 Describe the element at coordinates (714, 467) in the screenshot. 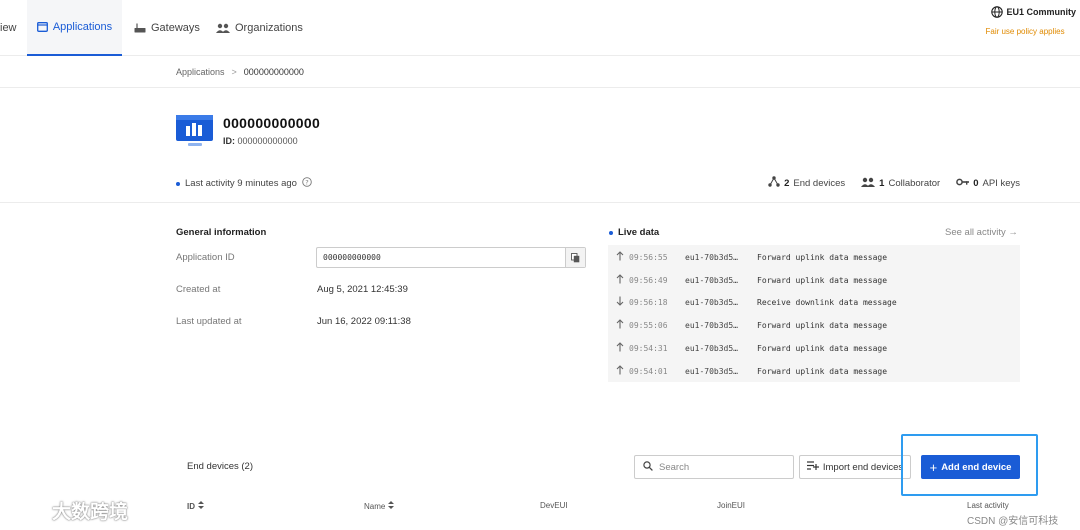

I see `search-input: Search` at that location.